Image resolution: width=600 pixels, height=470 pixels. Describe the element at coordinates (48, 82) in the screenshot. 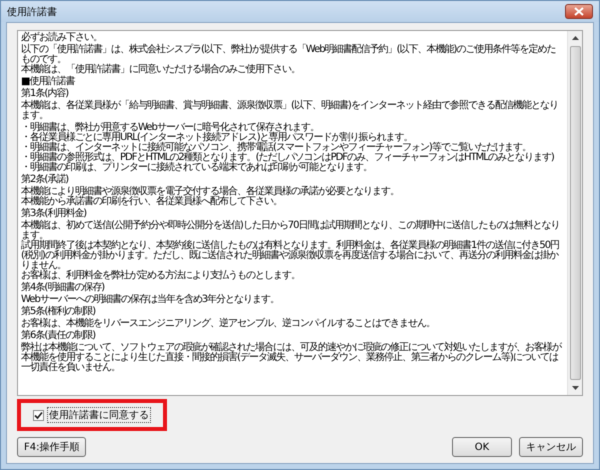

I see `license-text-line: ■使用許諾書` at that location.